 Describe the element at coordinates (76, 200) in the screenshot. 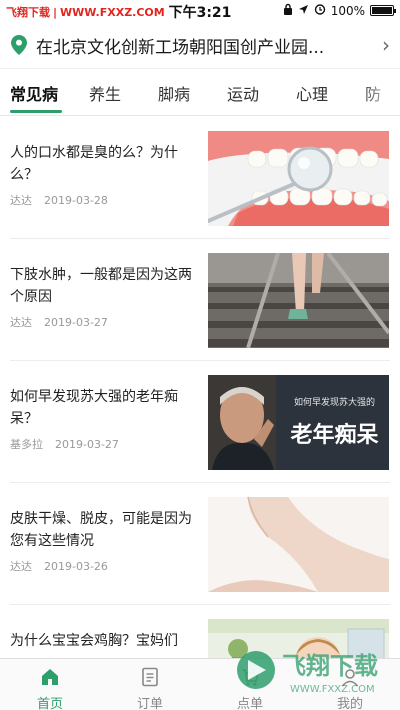

I see `article-date: 2019-03-28` at that location.